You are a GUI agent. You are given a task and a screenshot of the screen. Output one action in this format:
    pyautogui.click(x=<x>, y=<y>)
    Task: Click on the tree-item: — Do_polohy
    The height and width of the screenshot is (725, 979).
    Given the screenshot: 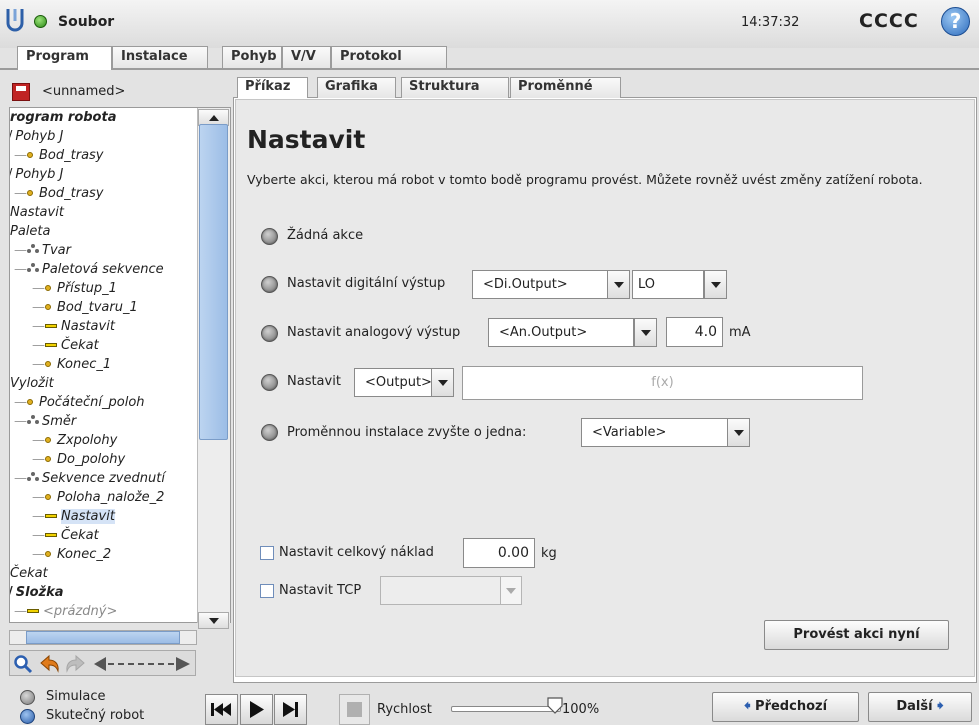 What is the action you would take?
    pyautogui.click(x=78, y=459)
    